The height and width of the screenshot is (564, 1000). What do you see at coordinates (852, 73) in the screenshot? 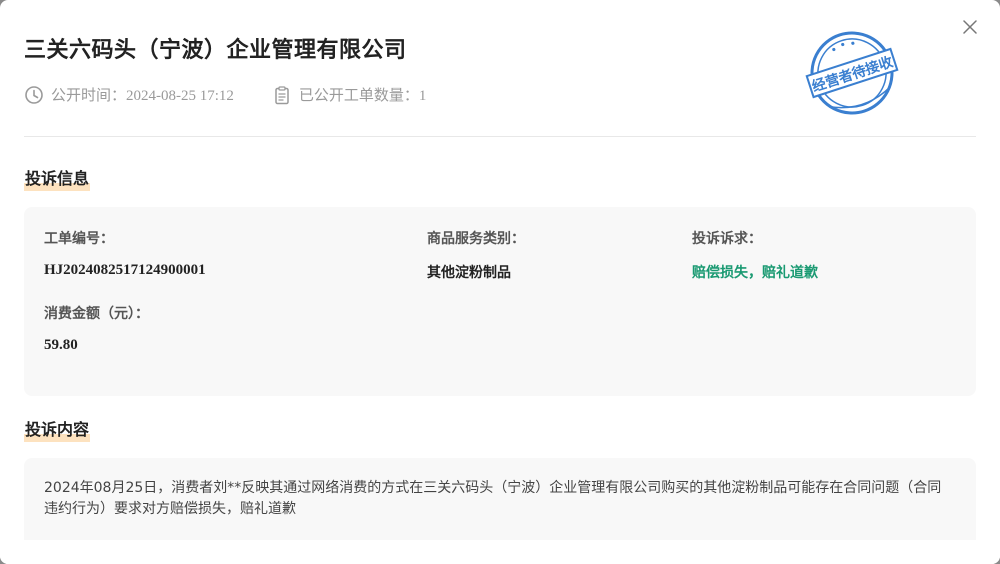
I see `status-stamp: 经营者待接收` at bounding box center [852, 73].